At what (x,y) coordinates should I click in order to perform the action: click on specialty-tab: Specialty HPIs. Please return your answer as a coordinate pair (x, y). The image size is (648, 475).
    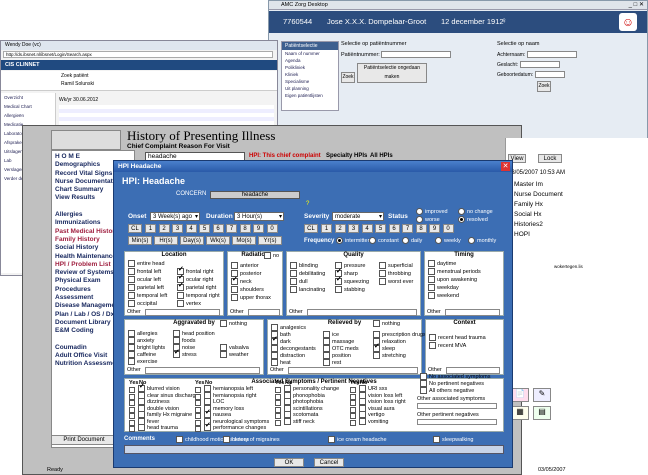
    Looking at the image, I should click on (346, 156).